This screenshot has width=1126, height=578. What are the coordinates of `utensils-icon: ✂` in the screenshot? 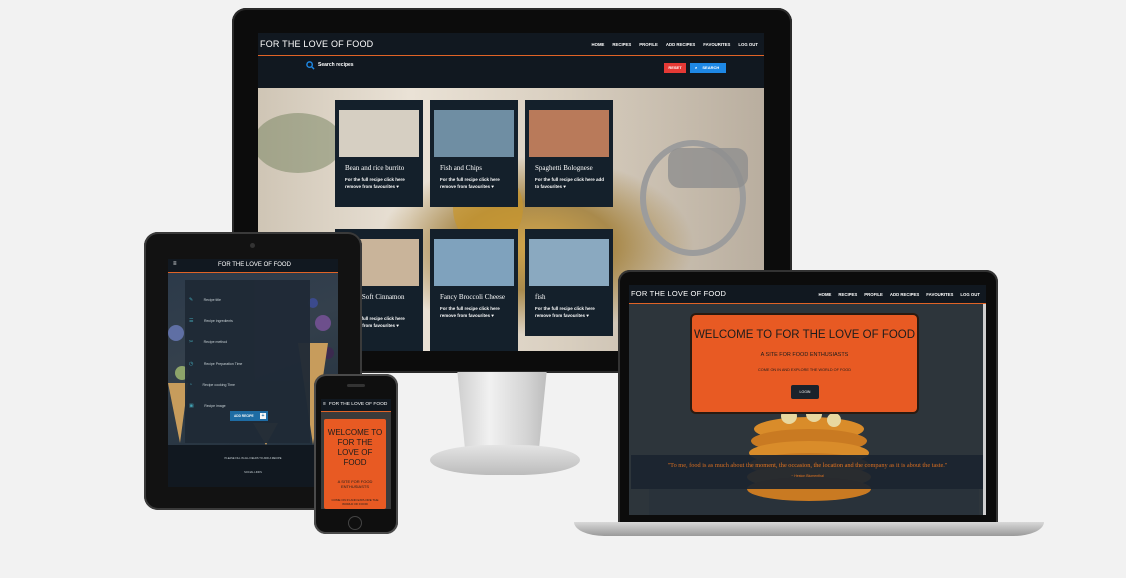 It's located at (191, 342).